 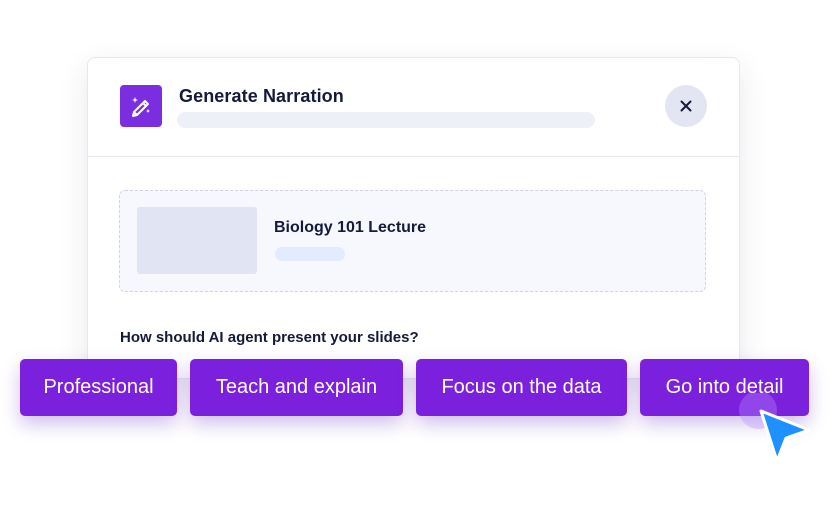 What do you see at coordinates (269, 337) in the screenshot?
I see `presentation-style-question: How should AI agent present your slides?` at bounding box center [269, 337].